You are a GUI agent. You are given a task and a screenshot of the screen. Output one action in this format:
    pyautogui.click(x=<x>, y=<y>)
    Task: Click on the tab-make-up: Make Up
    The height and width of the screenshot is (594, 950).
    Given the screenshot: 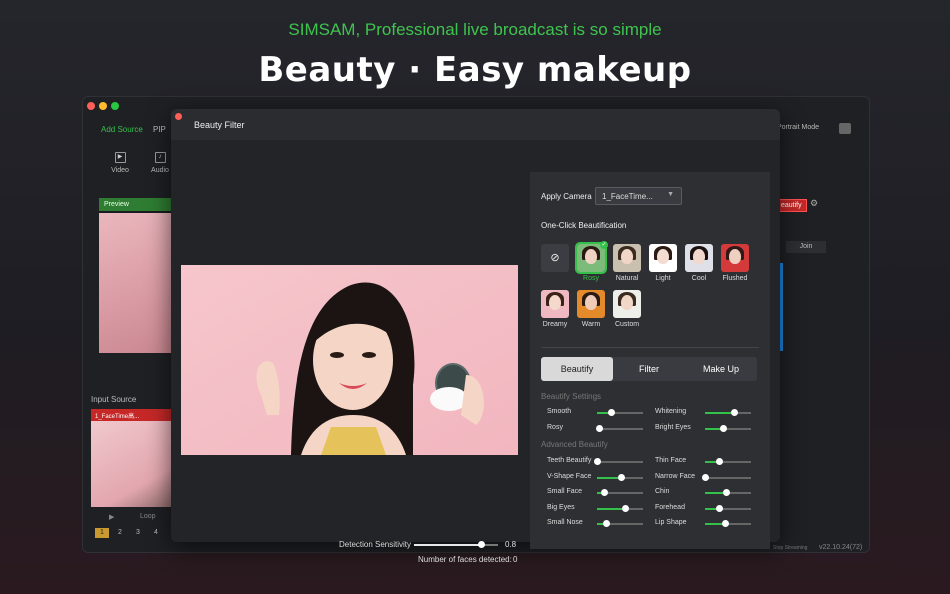 What is the action you would take?
    pyautogui.click(x=721, y=369)
    